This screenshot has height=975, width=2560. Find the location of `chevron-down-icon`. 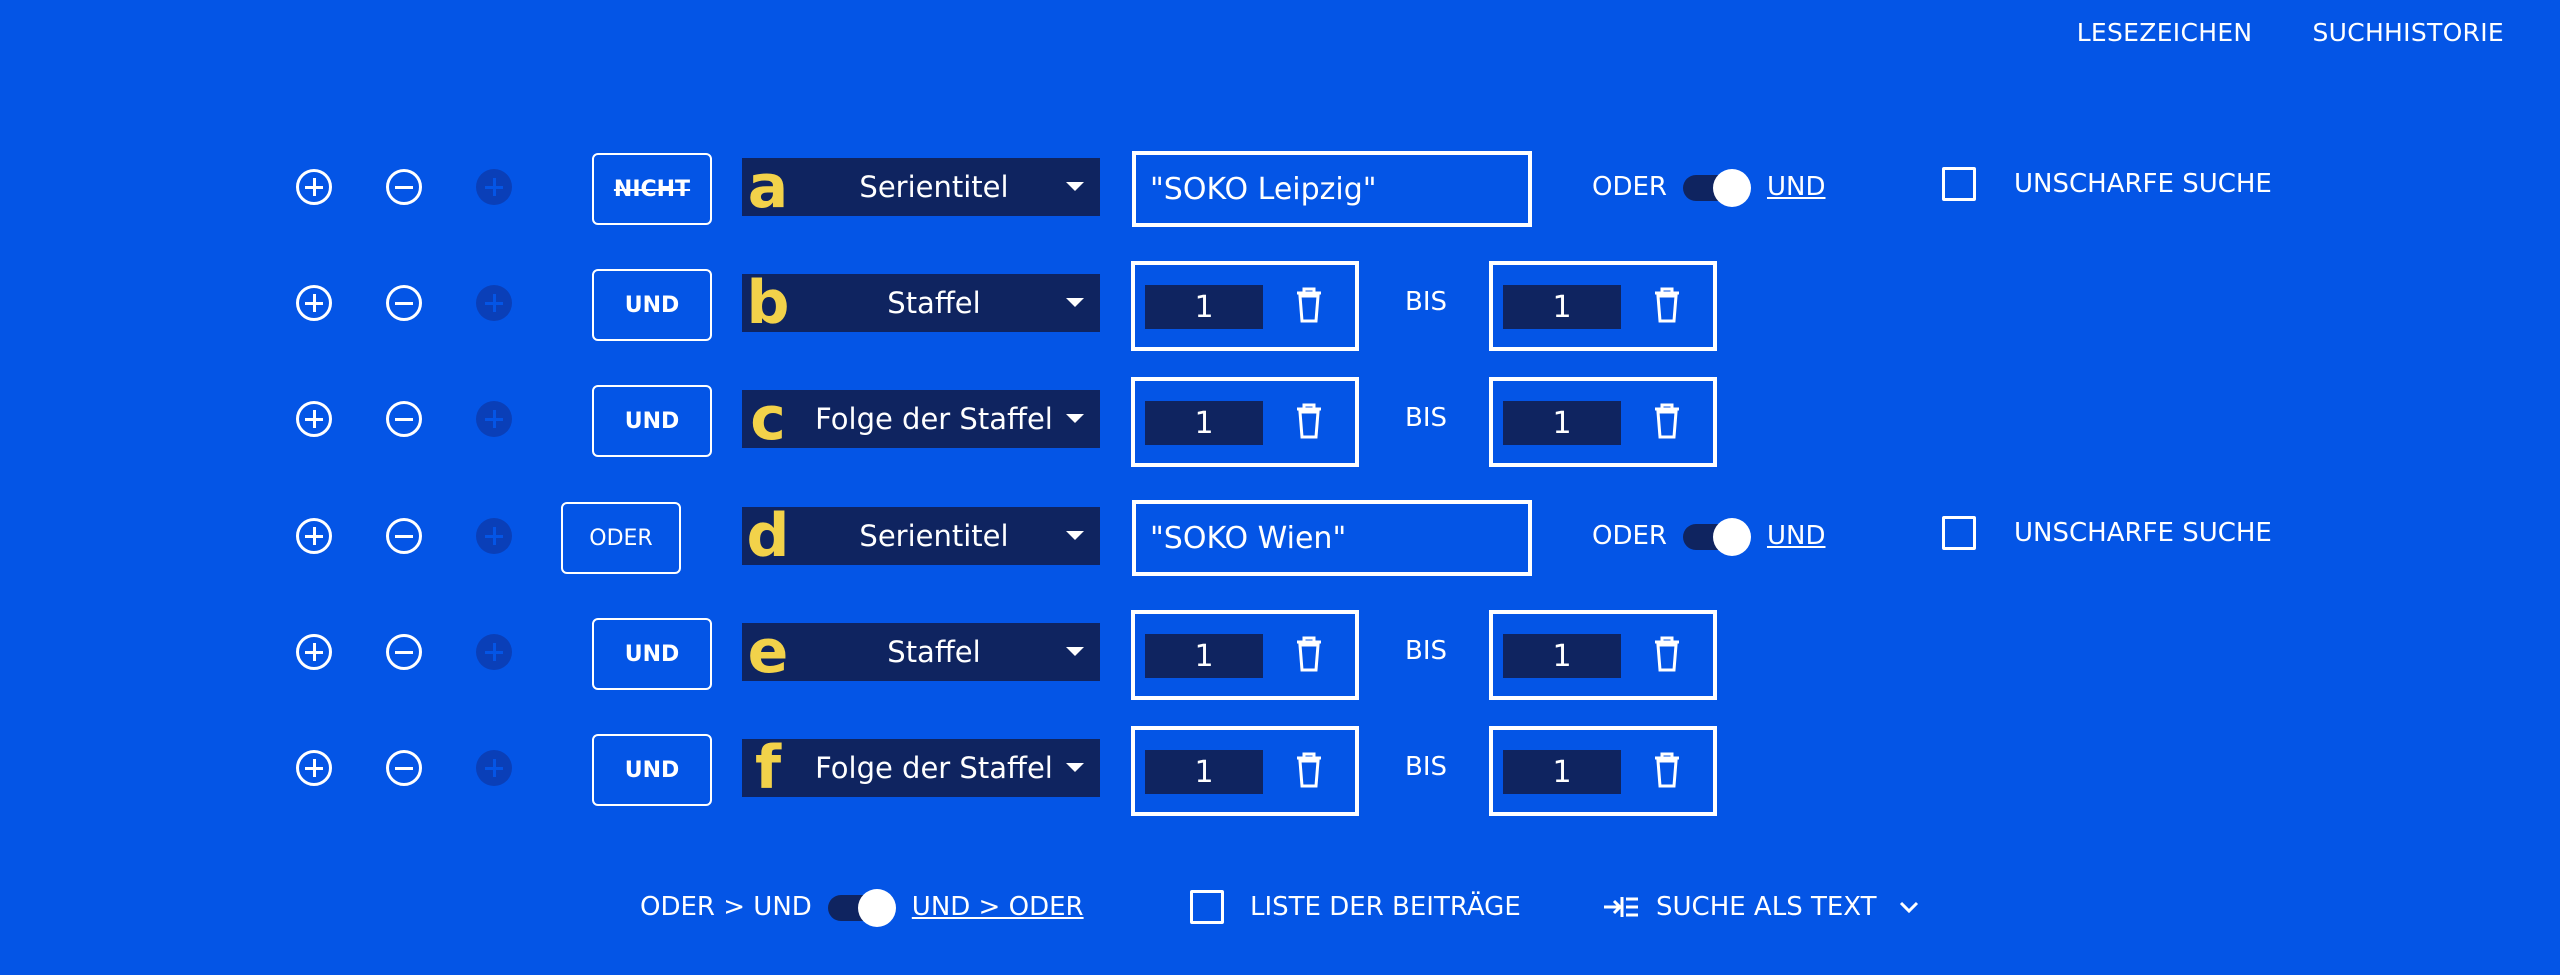

chevron-down-icon is located at coordinates (1909, 907).